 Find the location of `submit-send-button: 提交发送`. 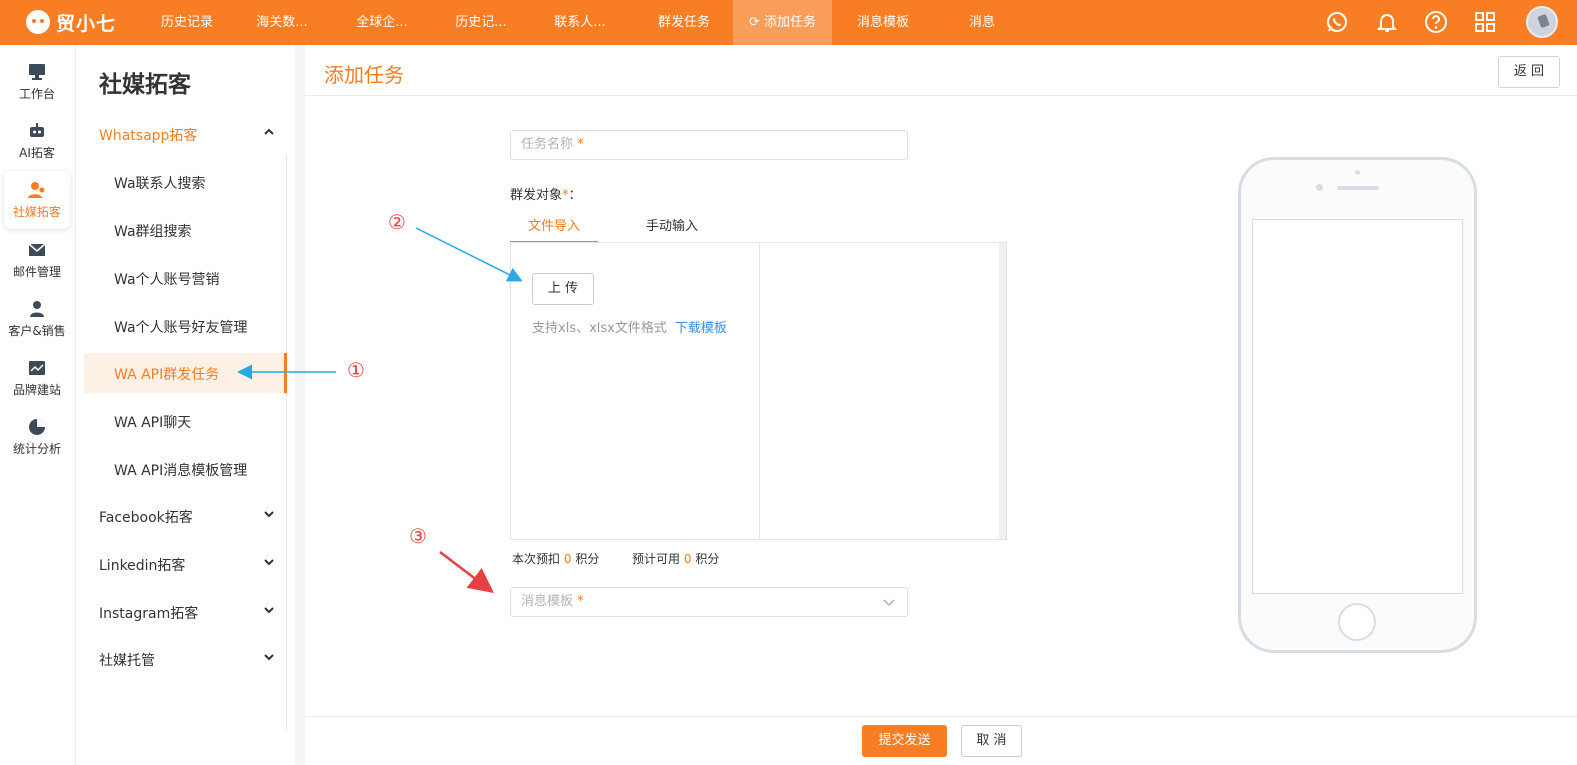

submit-send-button: 提交发送 is located at coordinates (904, 741).